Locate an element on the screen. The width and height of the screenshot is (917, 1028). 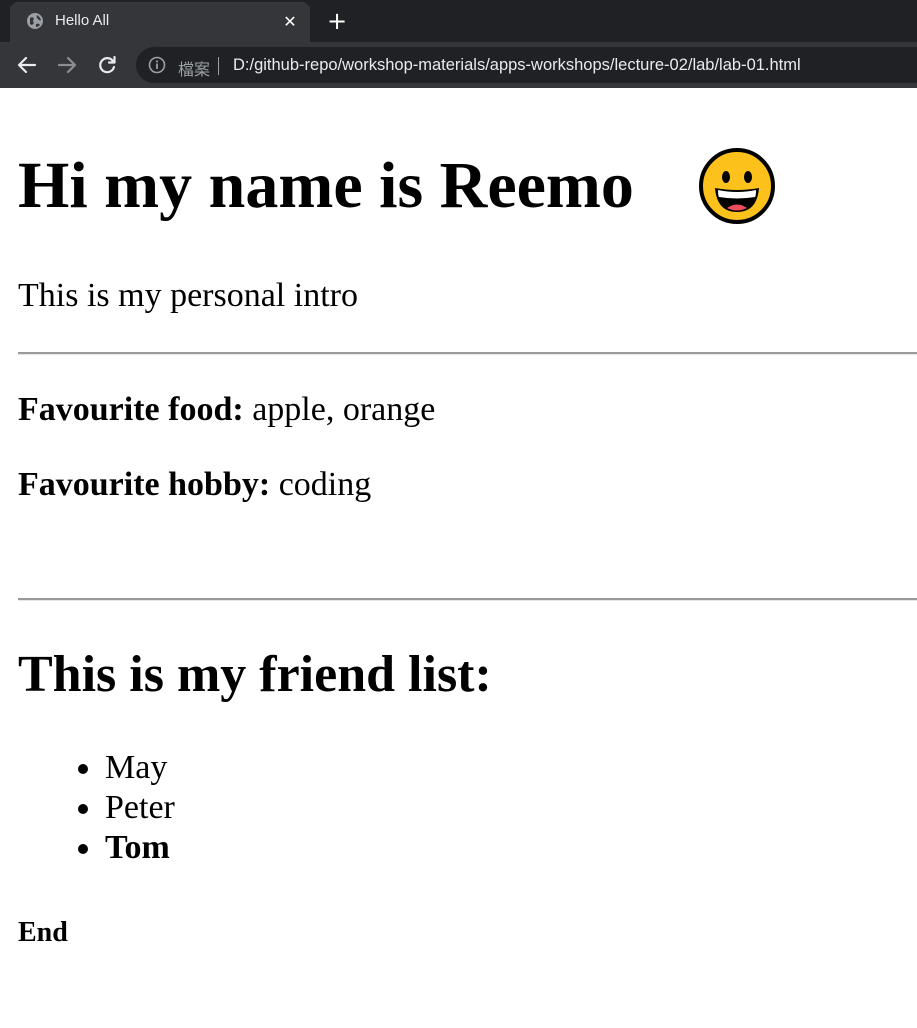
omnibox-divider is located at coordinates (218, 66).